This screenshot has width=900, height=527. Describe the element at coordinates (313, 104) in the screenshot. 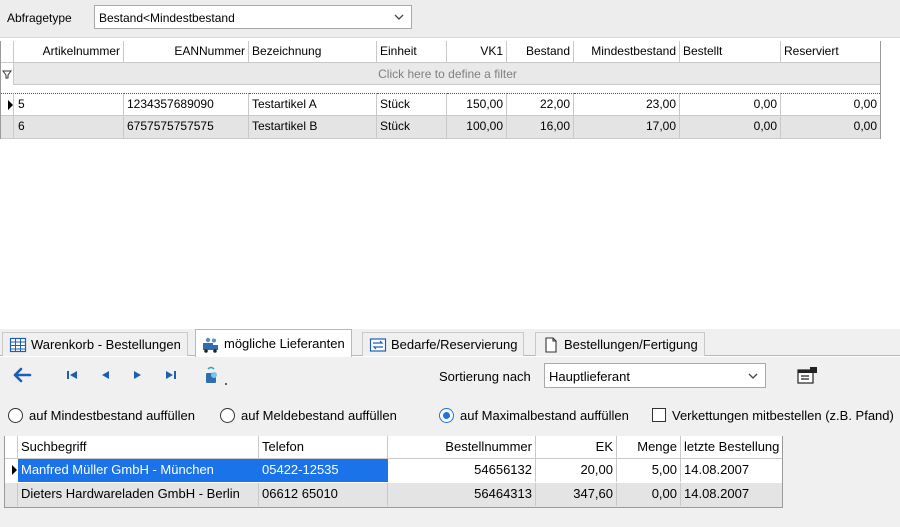

I see `cell-bezeichnung: Testartikel A` at that location.